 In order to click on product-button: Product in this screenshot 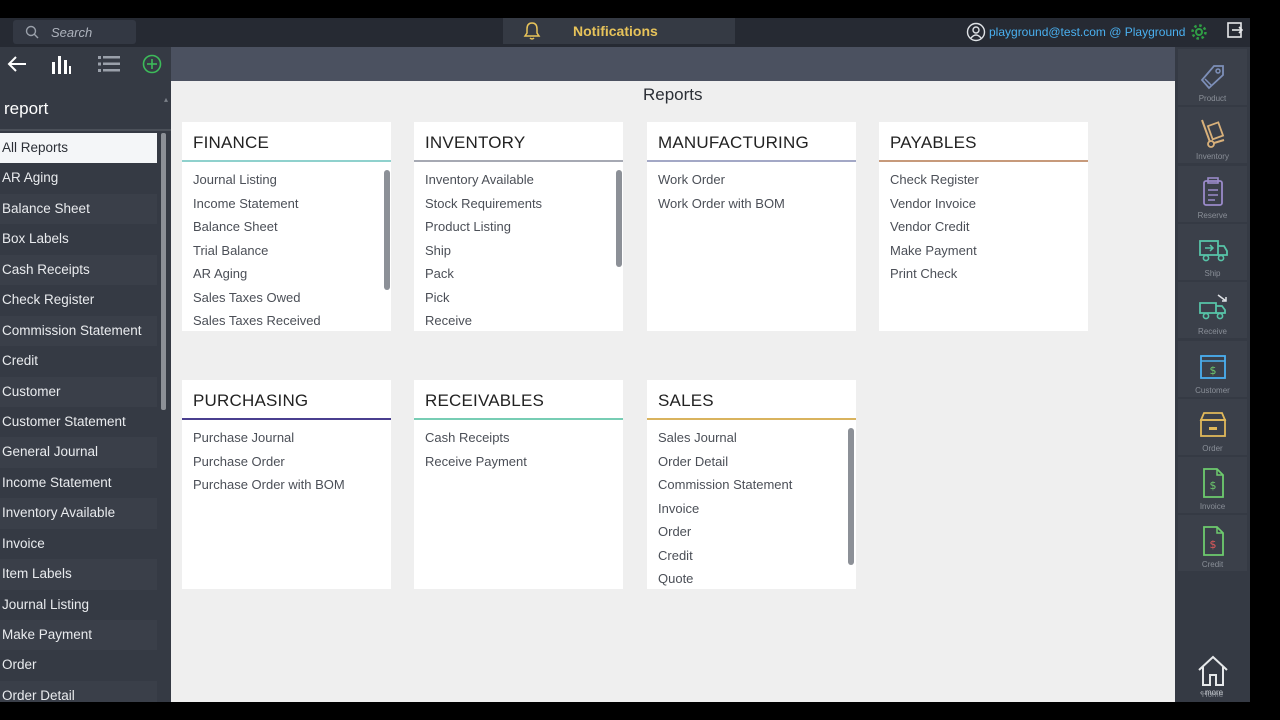, I will do `click(1212, 77)`.